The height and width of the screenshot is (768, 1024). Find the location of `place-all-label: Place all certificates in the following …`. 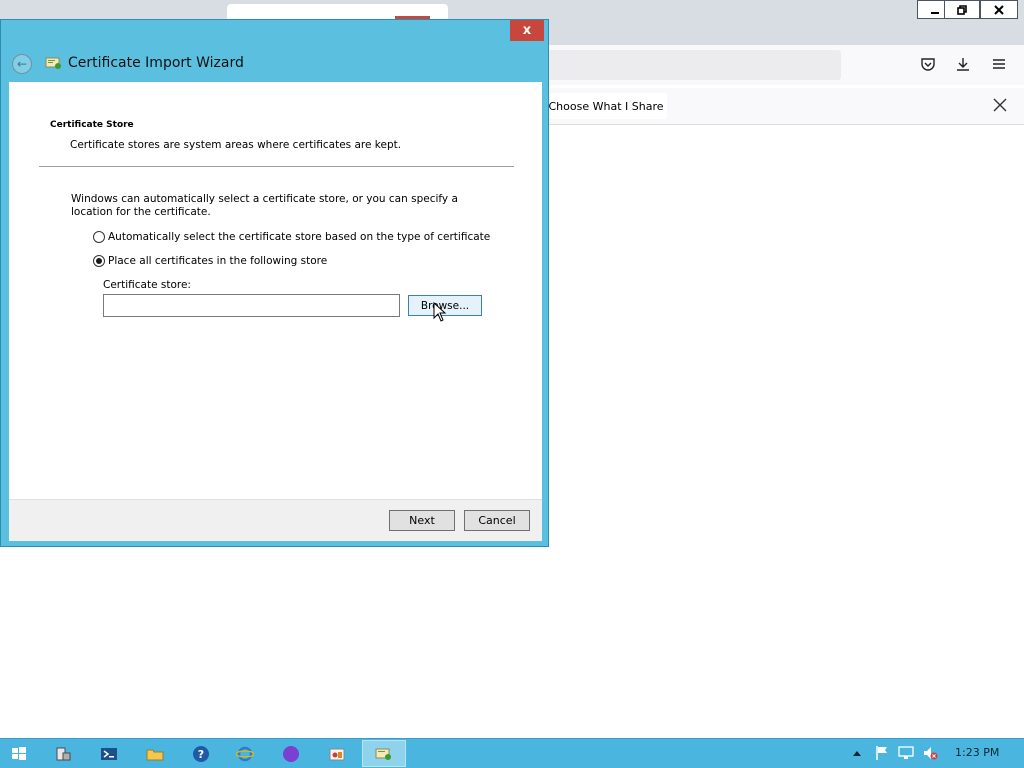

place-all-label: Place all certificates in the following … is located at coordinates (217, 261).